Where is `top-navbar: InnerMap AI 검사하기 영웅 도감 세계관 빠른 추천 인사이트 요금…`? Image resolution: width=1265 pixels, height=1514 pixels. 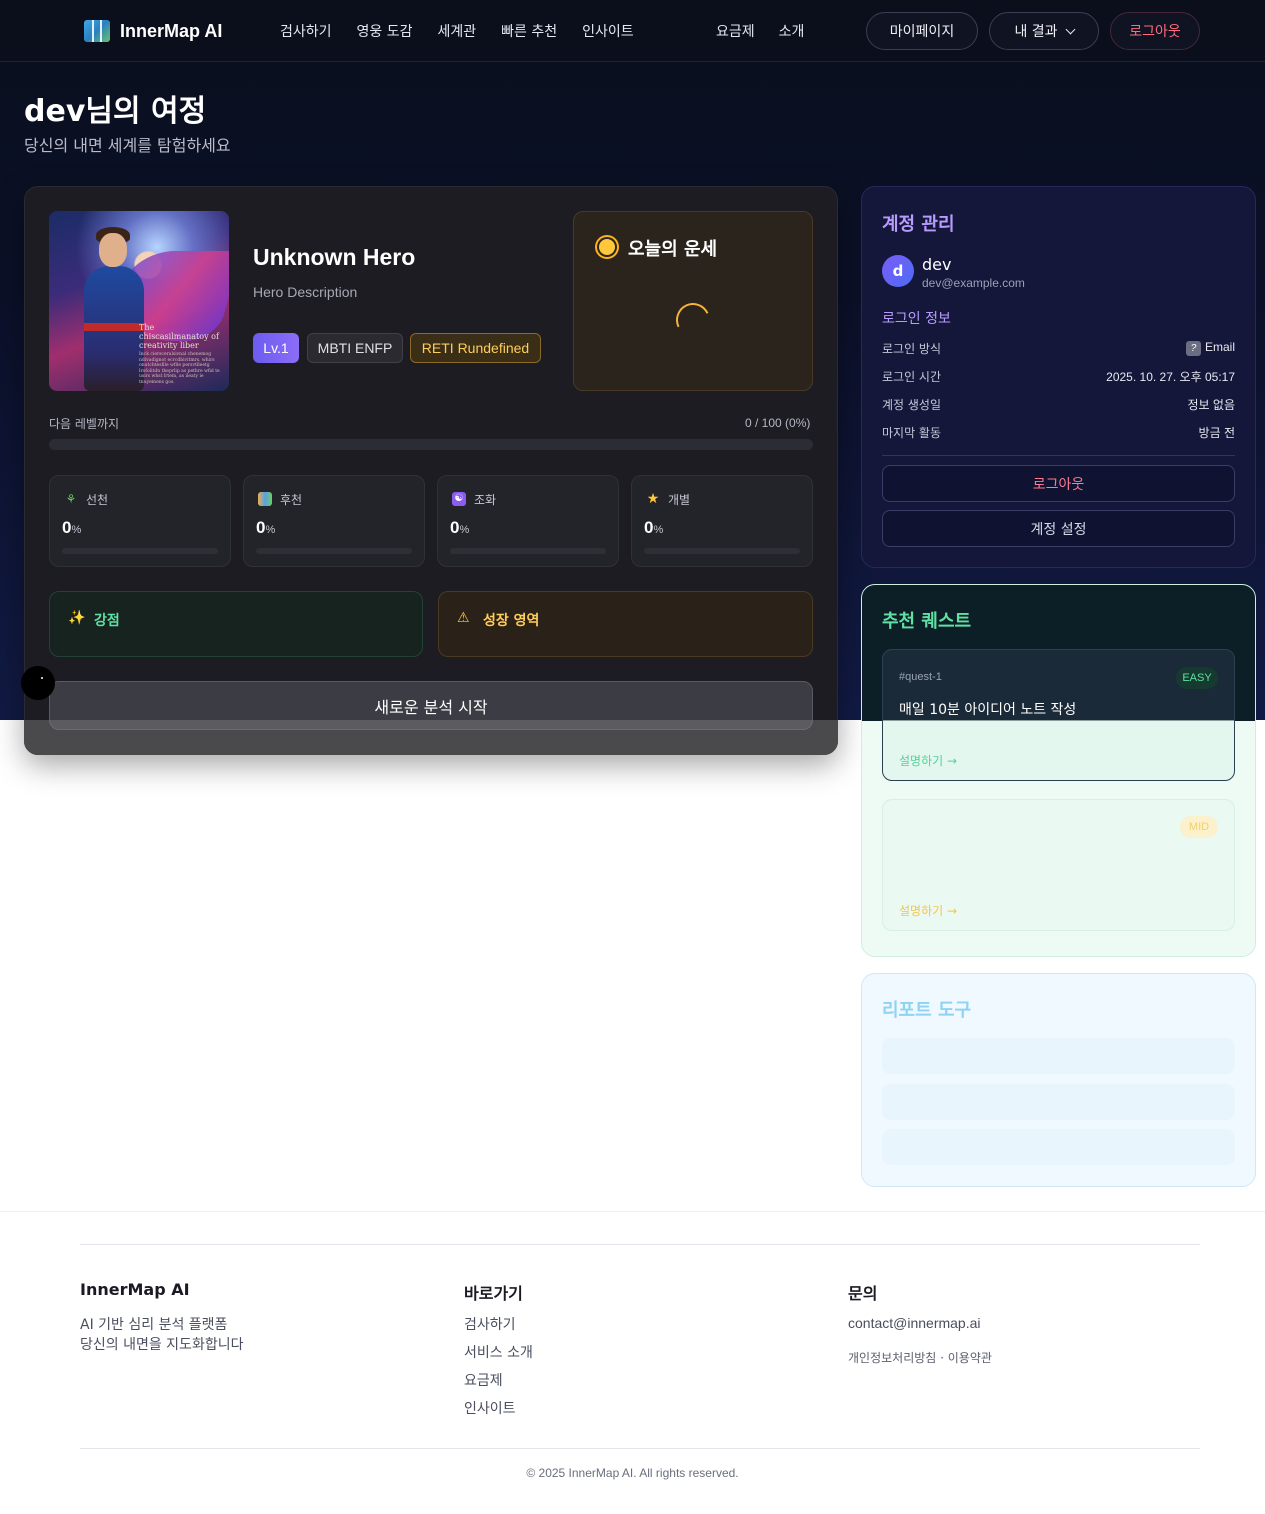 top-navbar: InnerMap AI 검사하기 영웅 도감 세계관 빠른 추천 인사이트 요금… is located at coordinates (632, 31).